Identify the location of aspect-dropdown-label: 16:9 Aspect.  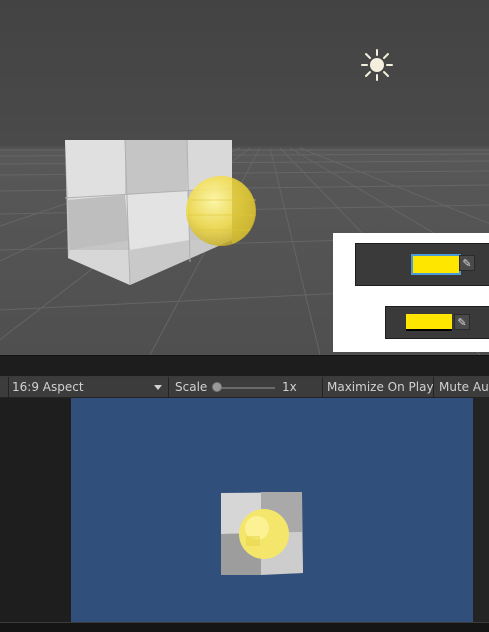
(48, 387).